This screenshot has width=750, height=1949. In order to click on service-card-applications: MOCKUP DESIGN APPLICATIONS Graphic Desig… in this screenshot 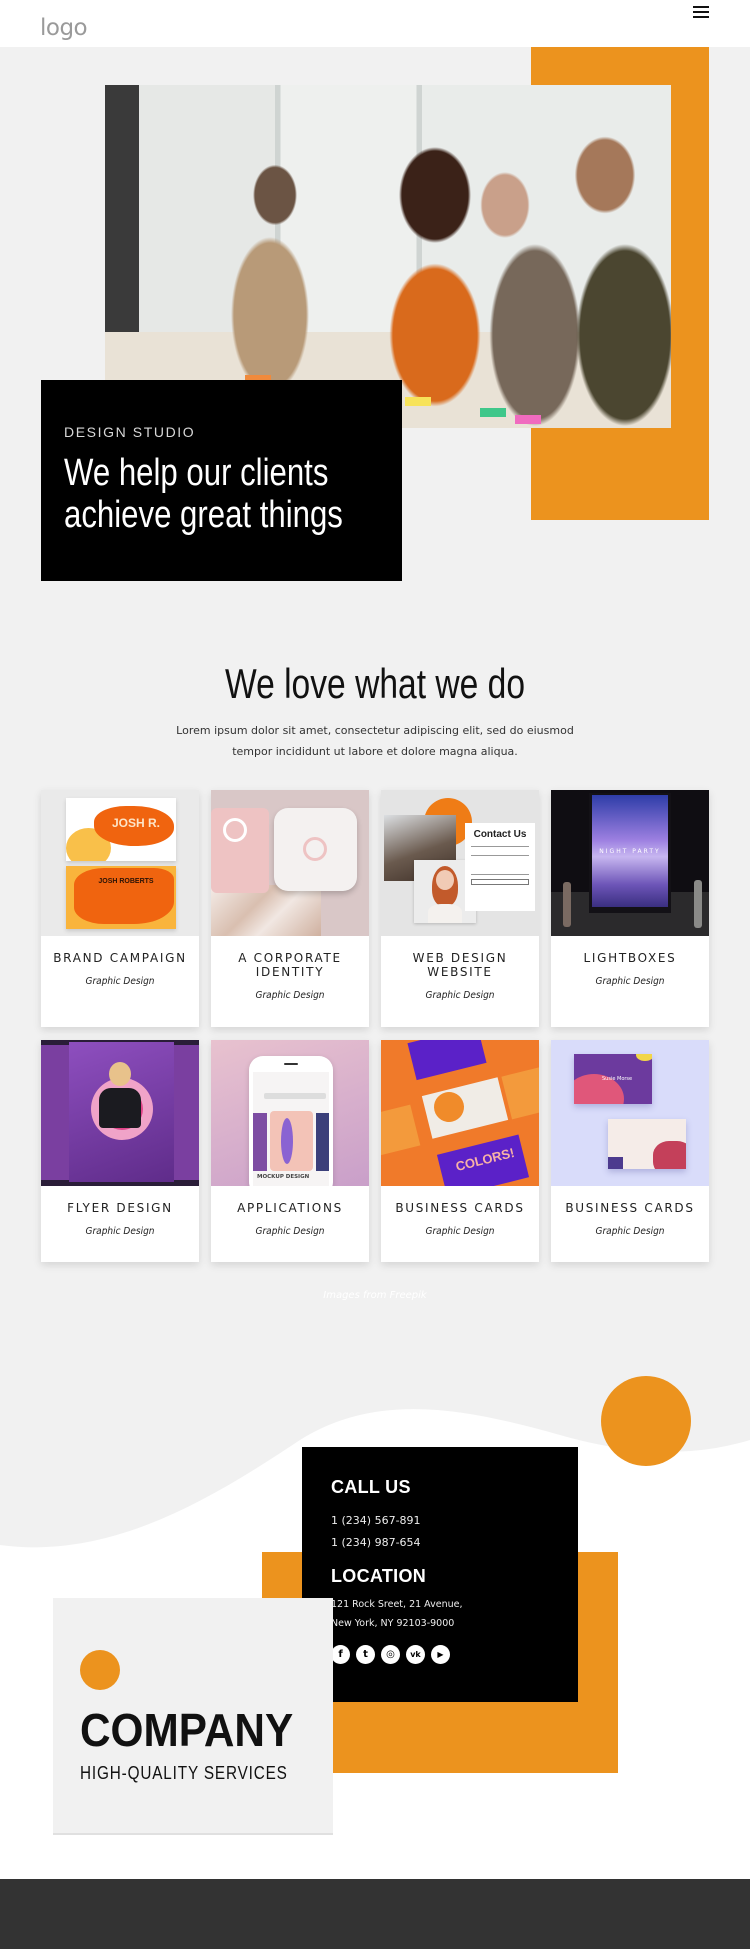, I will do `click(290, 1151)`.